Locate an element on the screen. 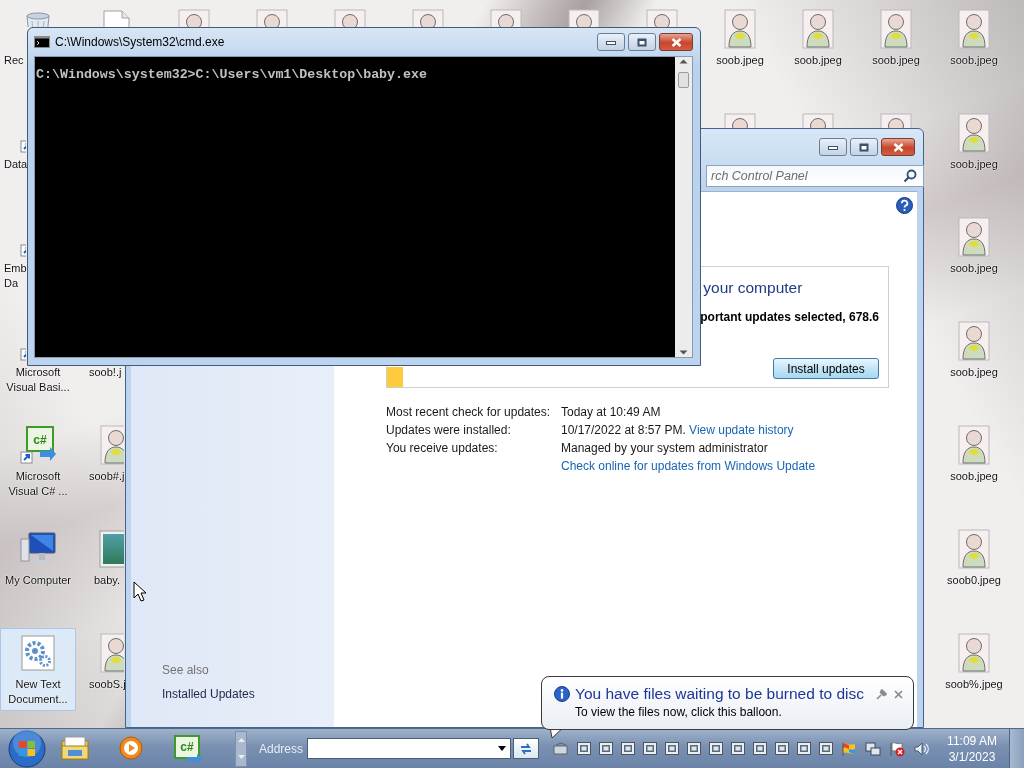 The image size is (1024, 768). icon-label: My Computer is located at coordinates (38, 580).